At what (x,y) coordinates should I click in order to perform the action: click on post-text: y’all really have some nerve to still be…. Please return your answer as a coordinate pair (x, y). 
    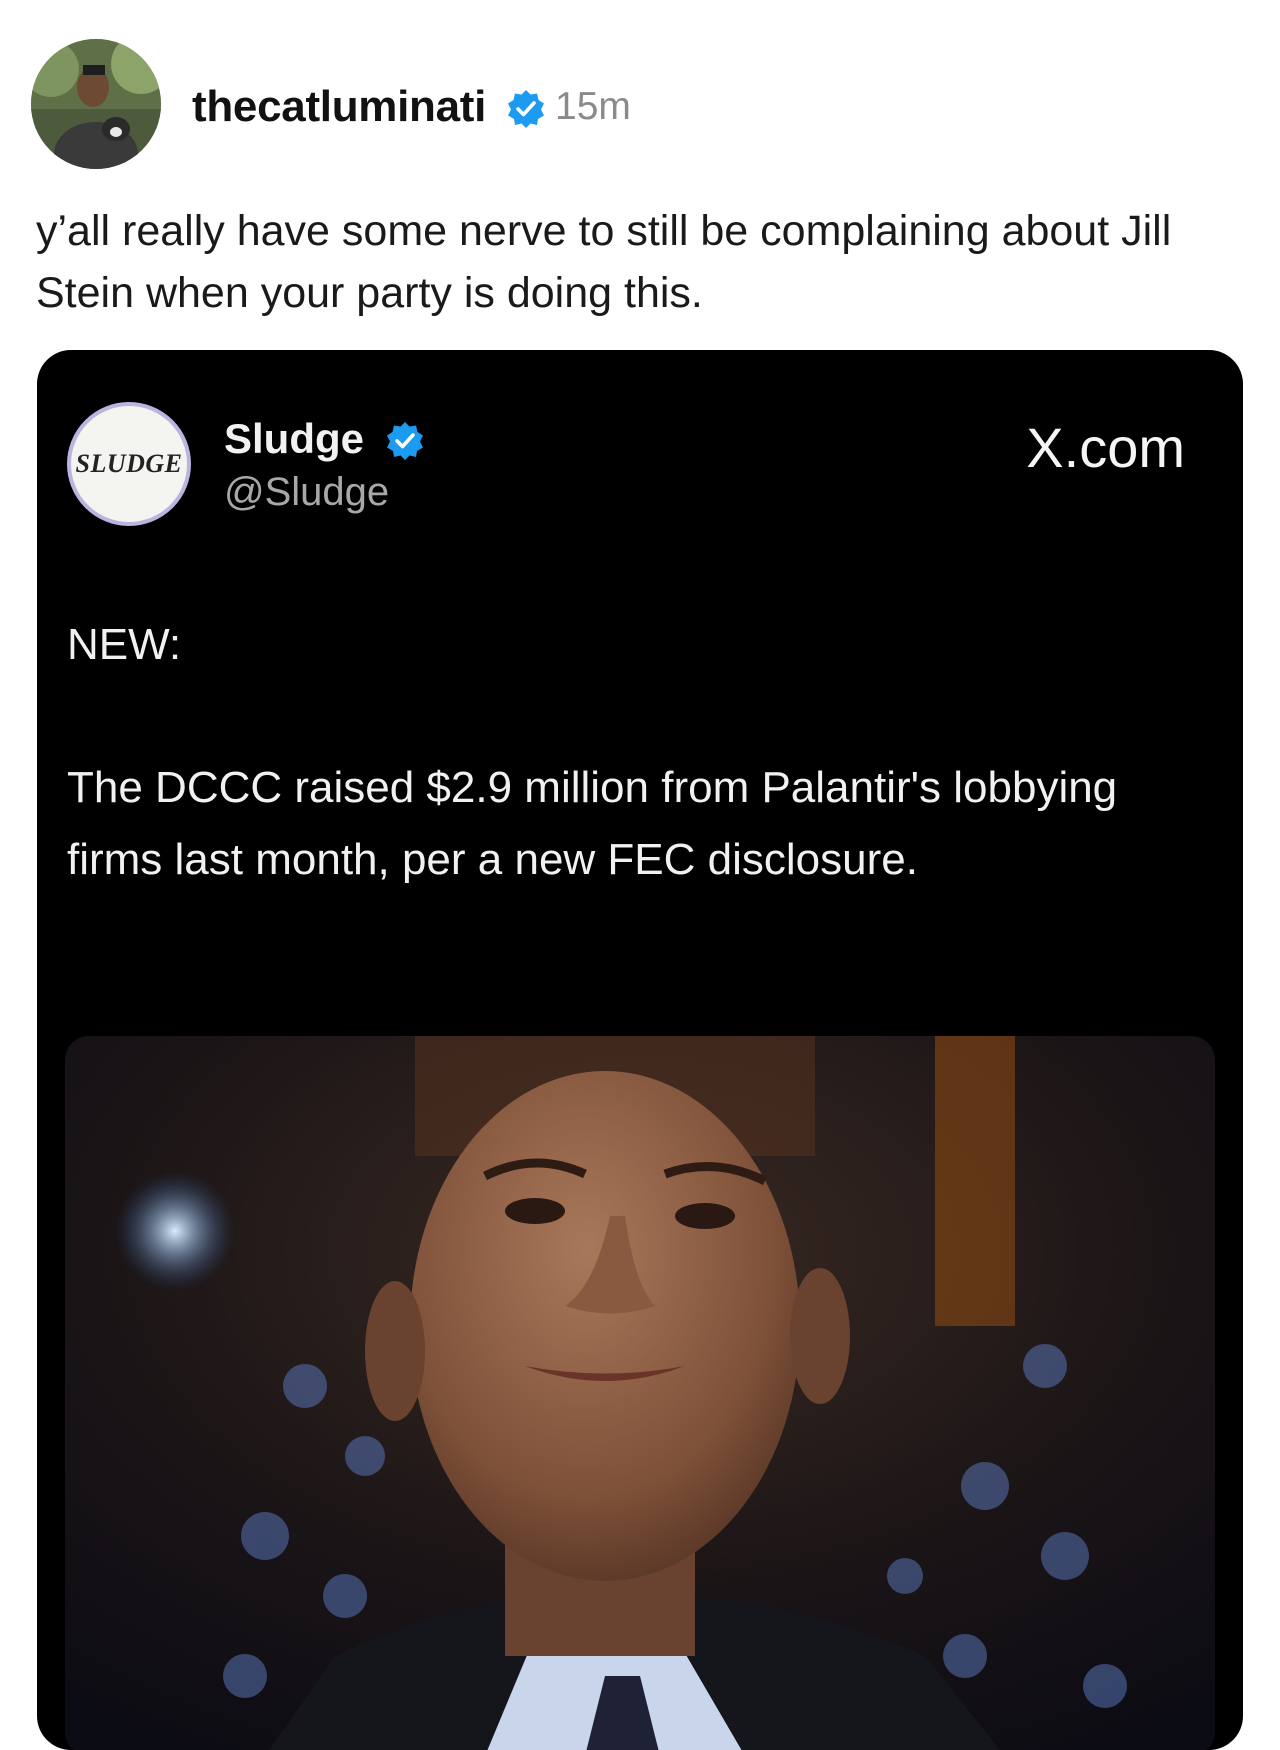
    Looking at the image, I should click on (604, 262).